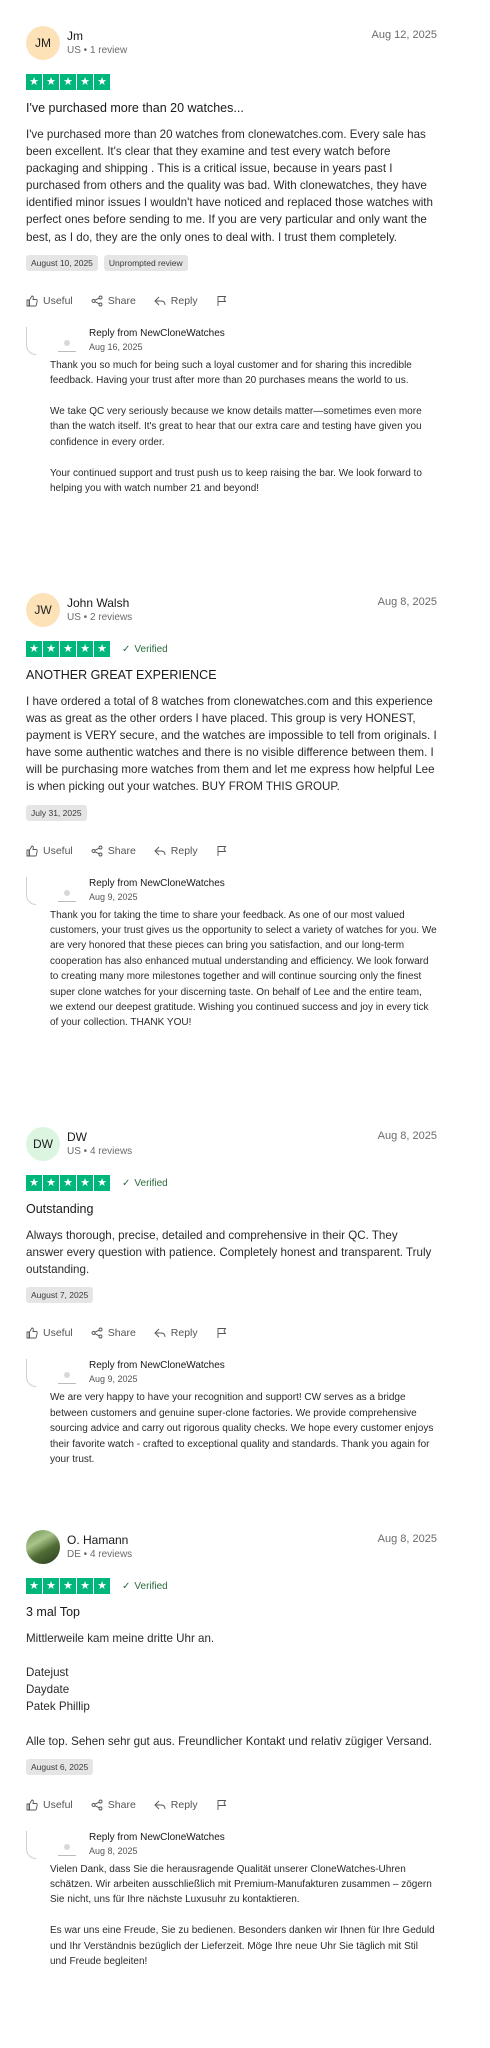  I want to click on avatar: DW, so click(43, 1144).